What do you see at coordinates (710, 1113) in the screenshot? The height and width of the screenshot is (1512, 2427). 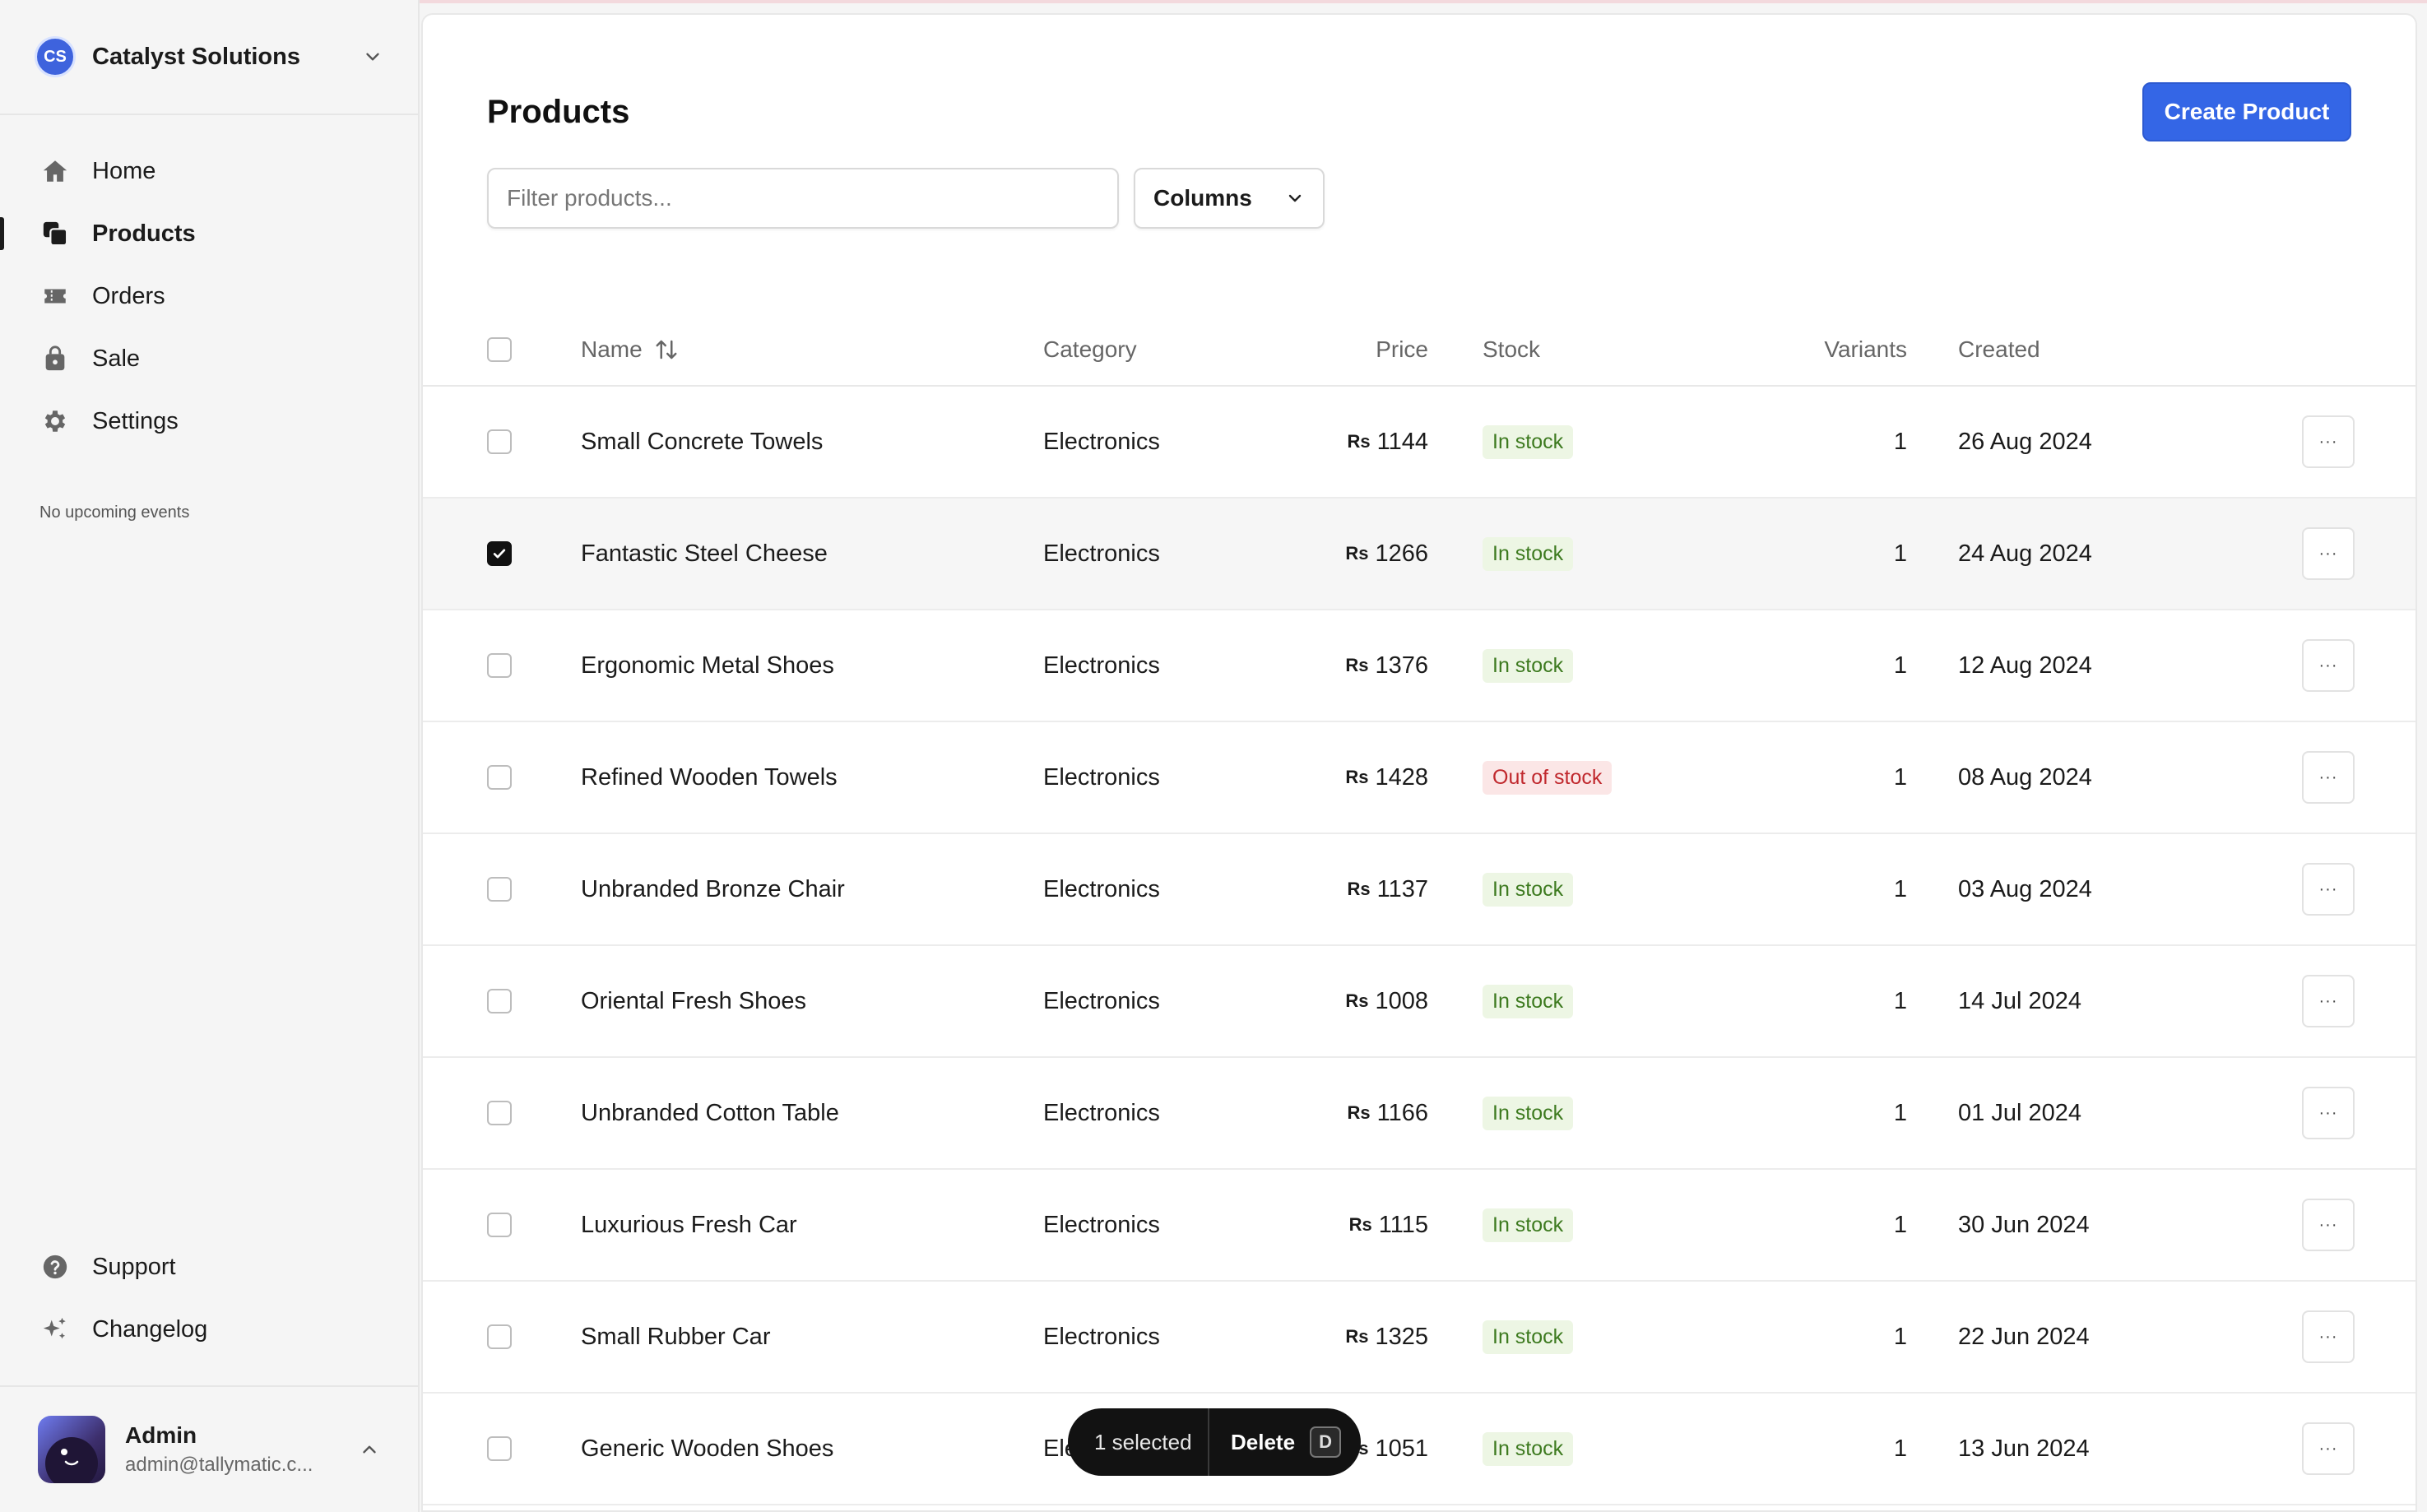 I see `product-name: Unbranded Cotton Table` at bounding box center [710, 1113].